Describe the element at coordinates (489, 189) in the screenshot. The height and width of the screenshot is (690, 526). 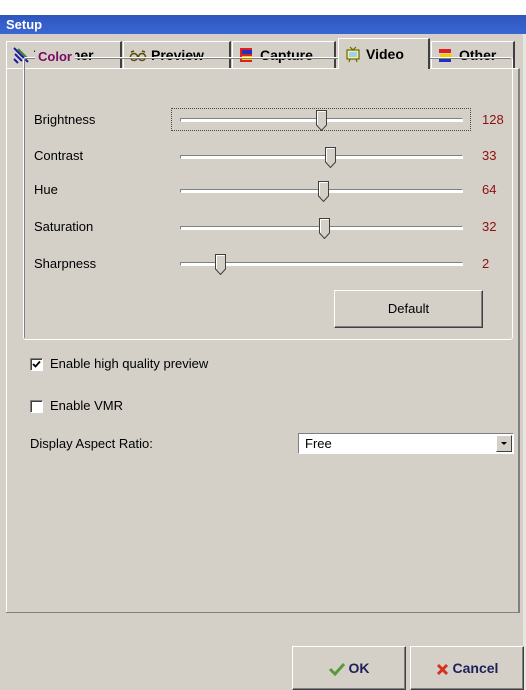
I see `hue-value: 64` at that location.